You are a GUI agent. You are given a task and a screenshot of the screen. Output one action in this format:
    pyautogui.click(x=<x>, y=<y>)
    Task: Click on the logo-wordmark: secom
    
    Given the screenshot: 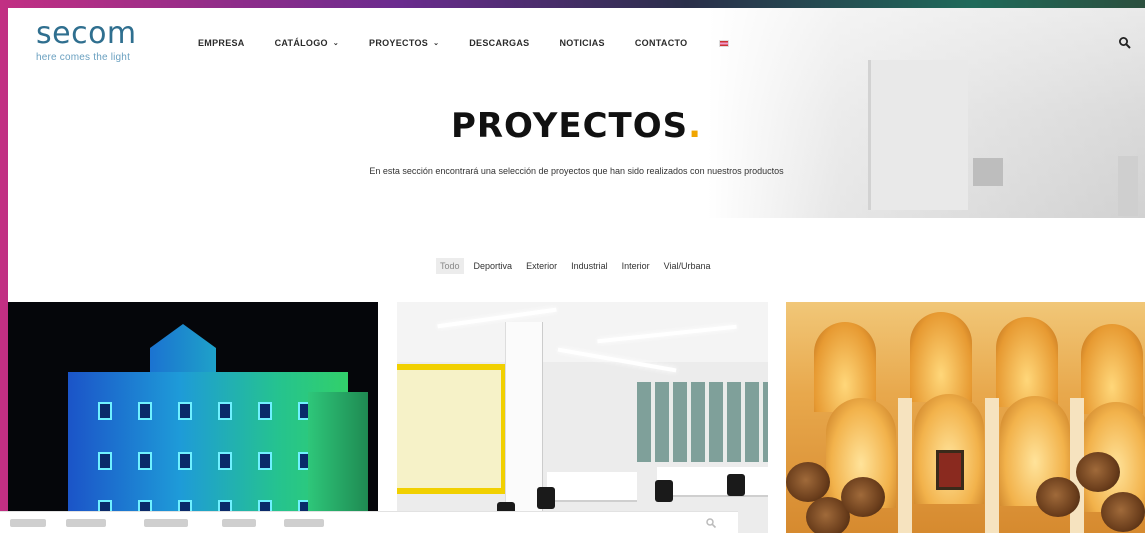 What is the action you would take?
    pyautogui.click(x=86, y=33)
    